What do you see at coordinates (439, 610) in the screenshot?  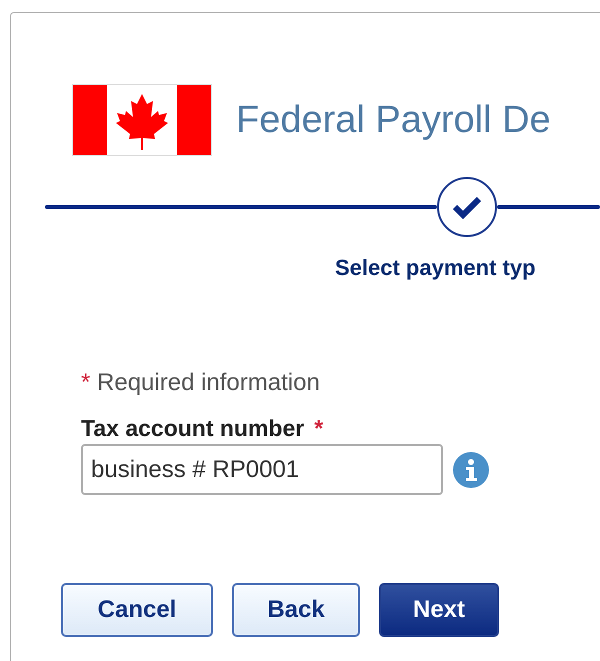 I see `next-button: Next` at bounding box center [439, 610].